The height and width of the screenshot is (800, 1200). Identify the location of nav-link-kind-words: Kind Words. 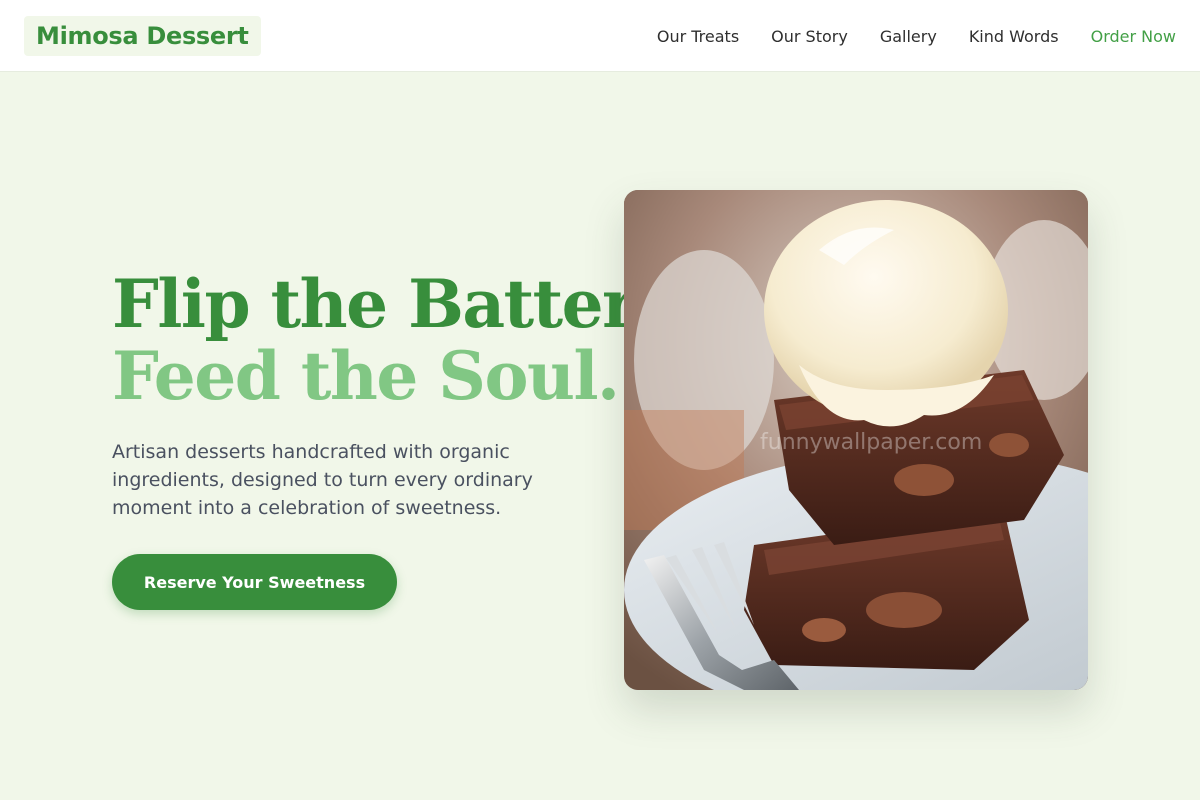
(1014, 36).